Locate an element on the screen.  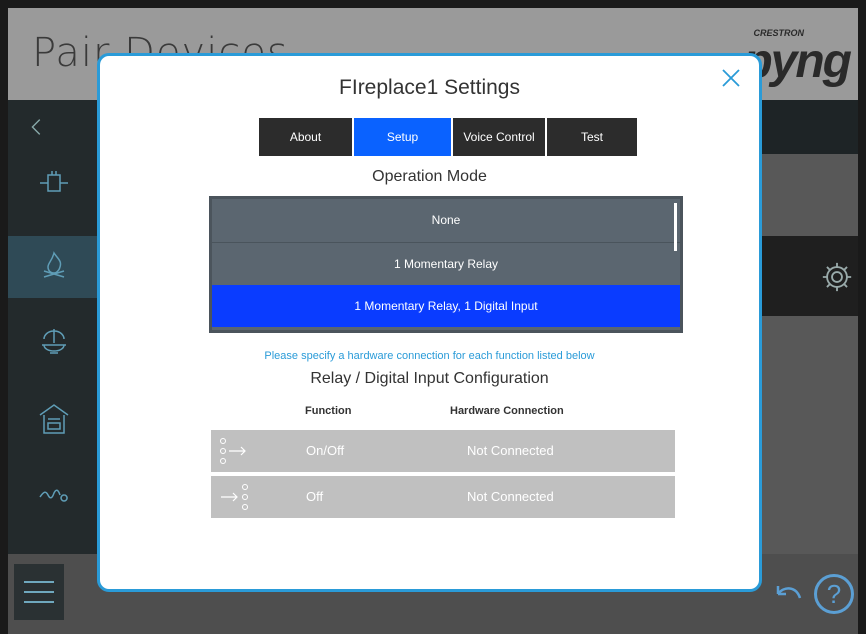
fountain-icon is located at coordinates (54, 341).